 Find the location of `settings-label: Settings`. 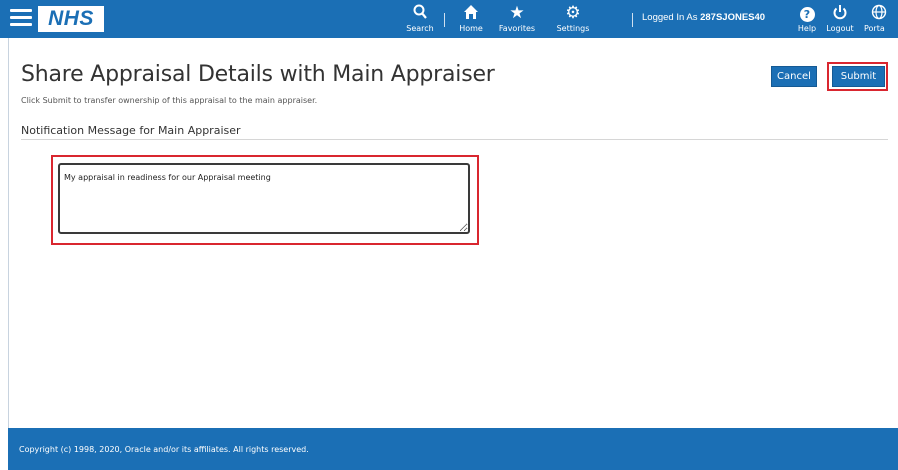

settings-label: Settings is located at coordinates (573, 28).